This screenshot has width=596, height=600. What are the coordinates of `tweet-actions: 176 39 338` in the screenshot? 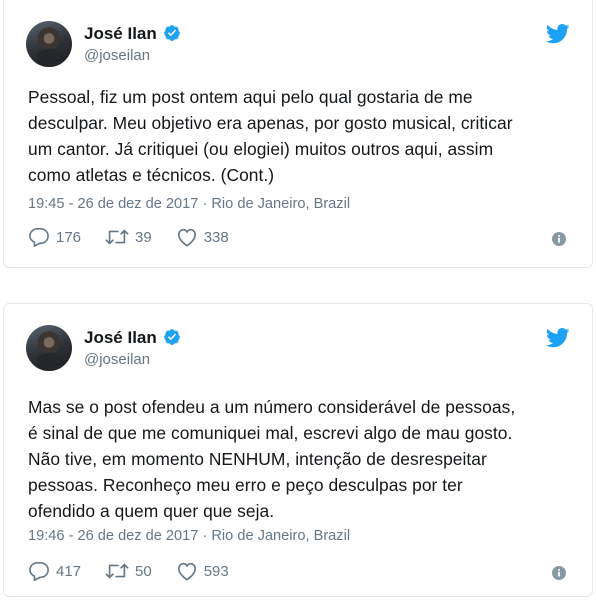 It's located at (140, 237).